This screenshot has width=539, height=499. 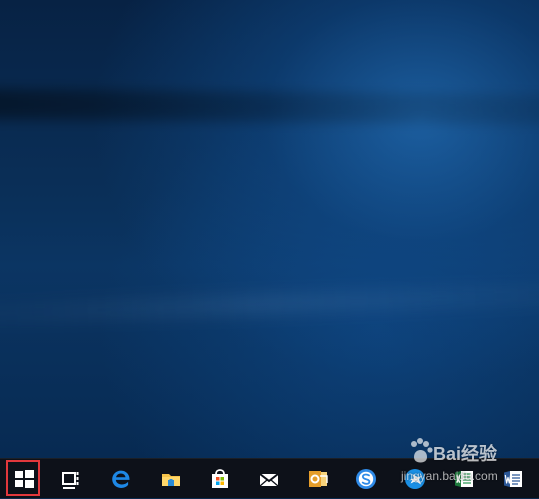 I want to click on word-icon, so click(x=513, y=479).